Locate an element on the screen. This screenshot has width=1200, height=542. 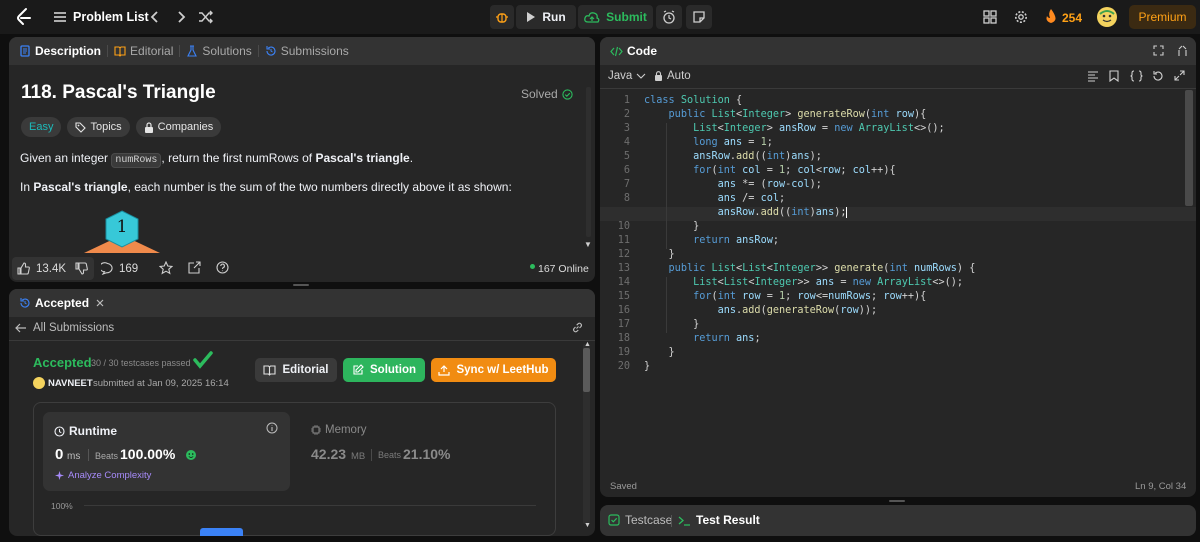
minimize-icon is located at coordinates (1182, 50).